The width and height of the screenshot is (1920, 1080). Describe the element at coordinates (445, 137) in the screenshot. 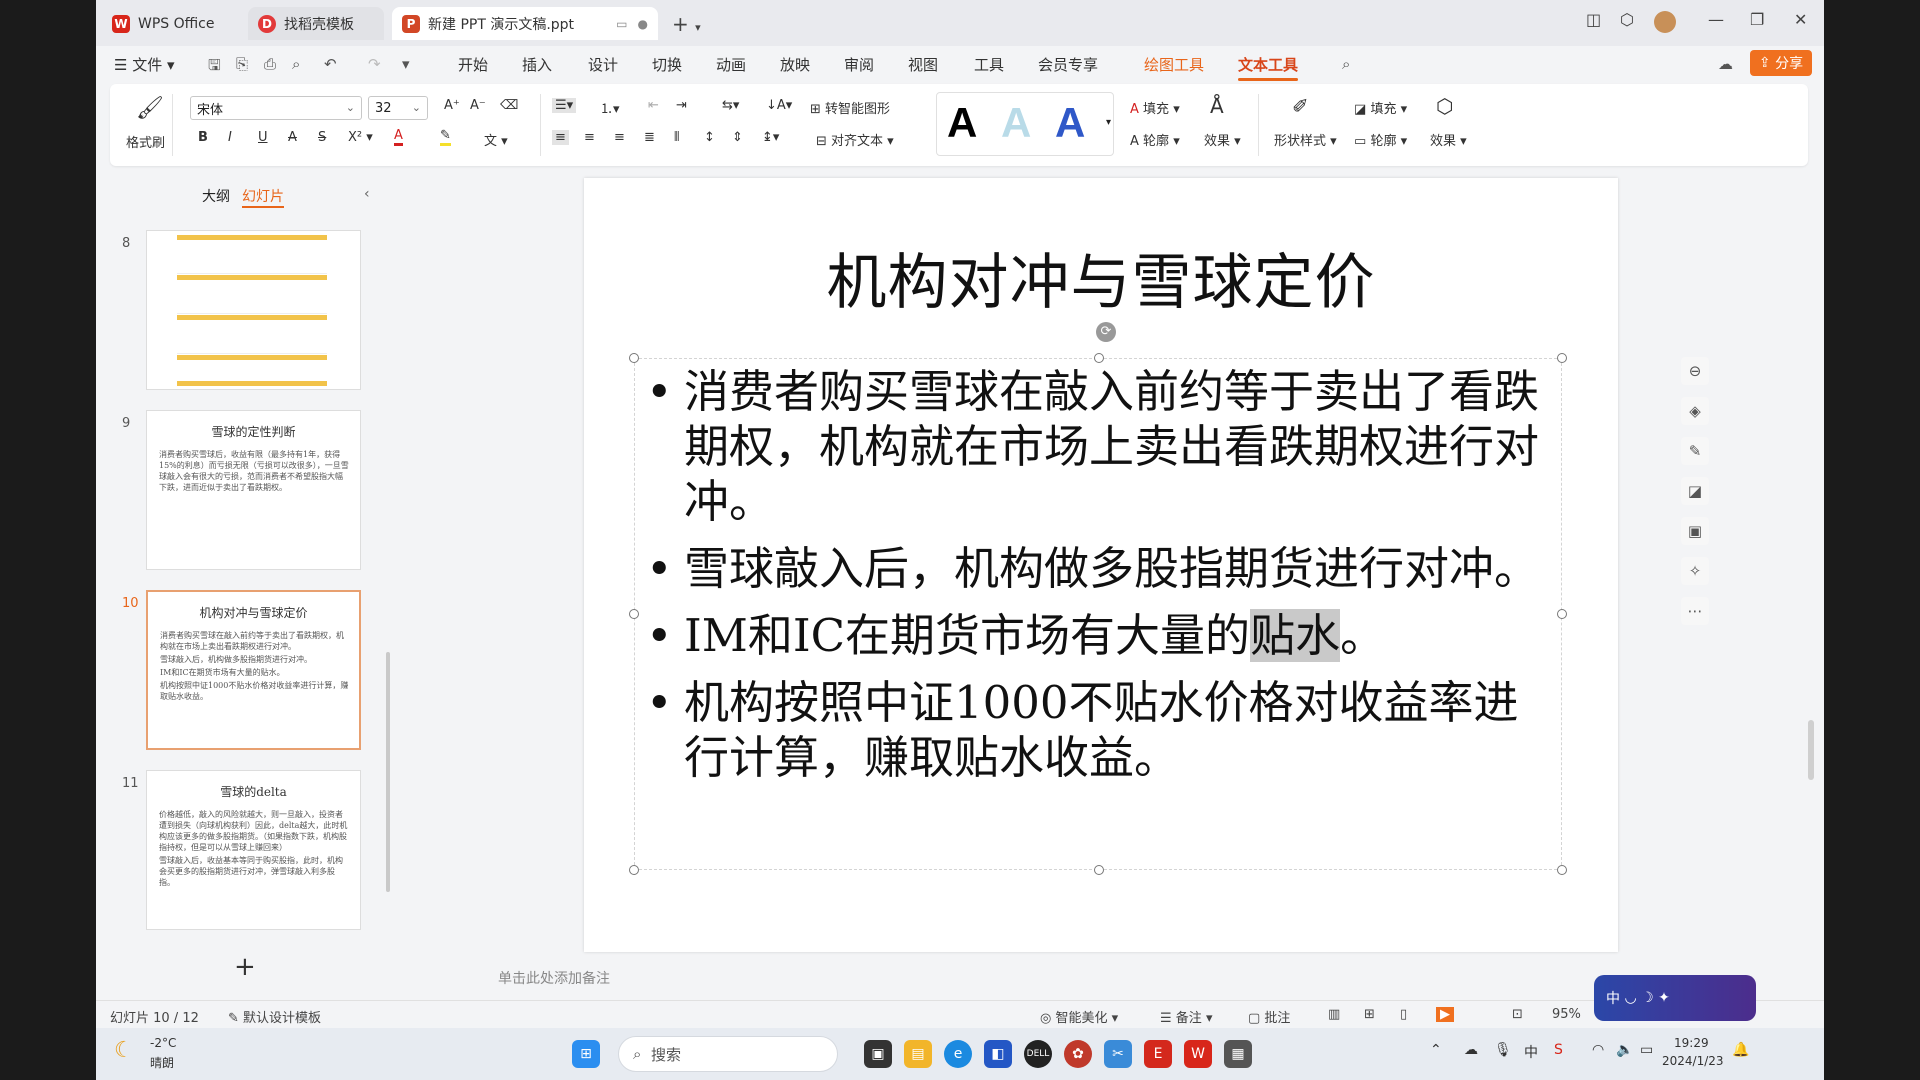

I see `highlight-icon: ✎` at that location.